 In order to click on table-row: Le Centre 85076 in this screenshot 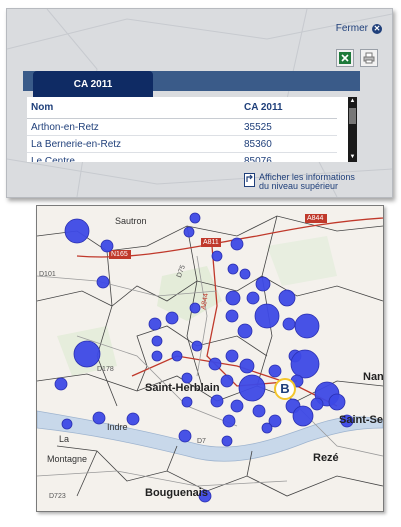, I will do `click(182, 157)`.